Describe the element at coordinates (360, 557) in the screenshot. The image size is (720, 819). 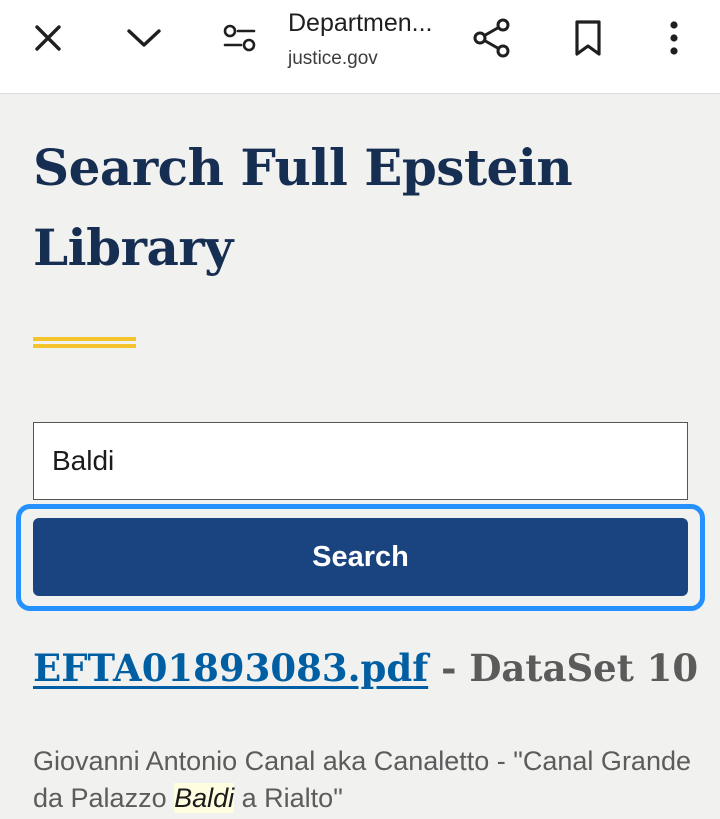
I see `search-button: Search` at that location.